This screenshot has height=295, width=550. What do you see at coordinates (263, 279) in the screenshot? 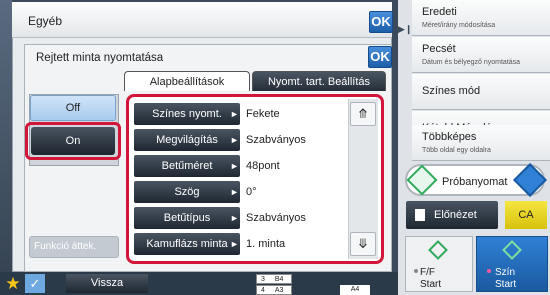
I see `tray-number: 3` at bounding box center [263, 279].